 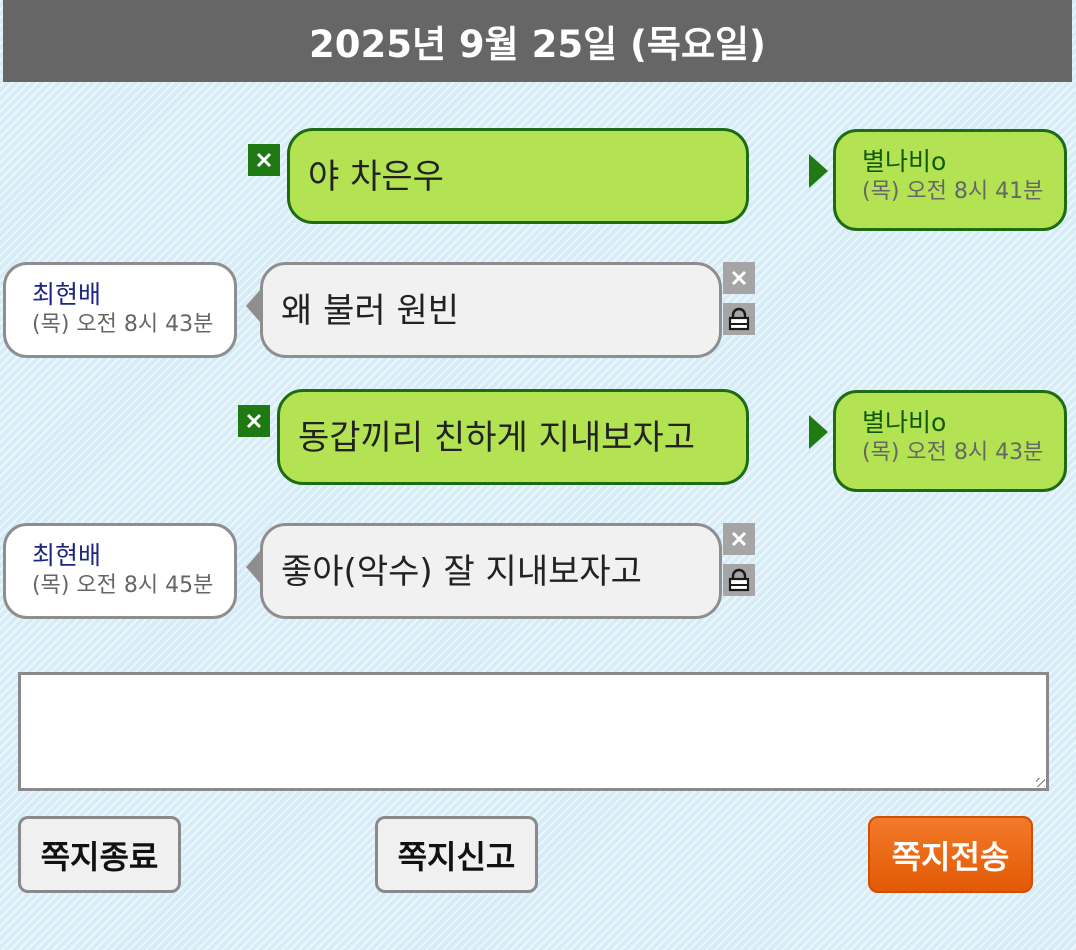 I want to click on sender-info: 최현배 (목) 오전 8시 45분, so click(x=120, y=571).